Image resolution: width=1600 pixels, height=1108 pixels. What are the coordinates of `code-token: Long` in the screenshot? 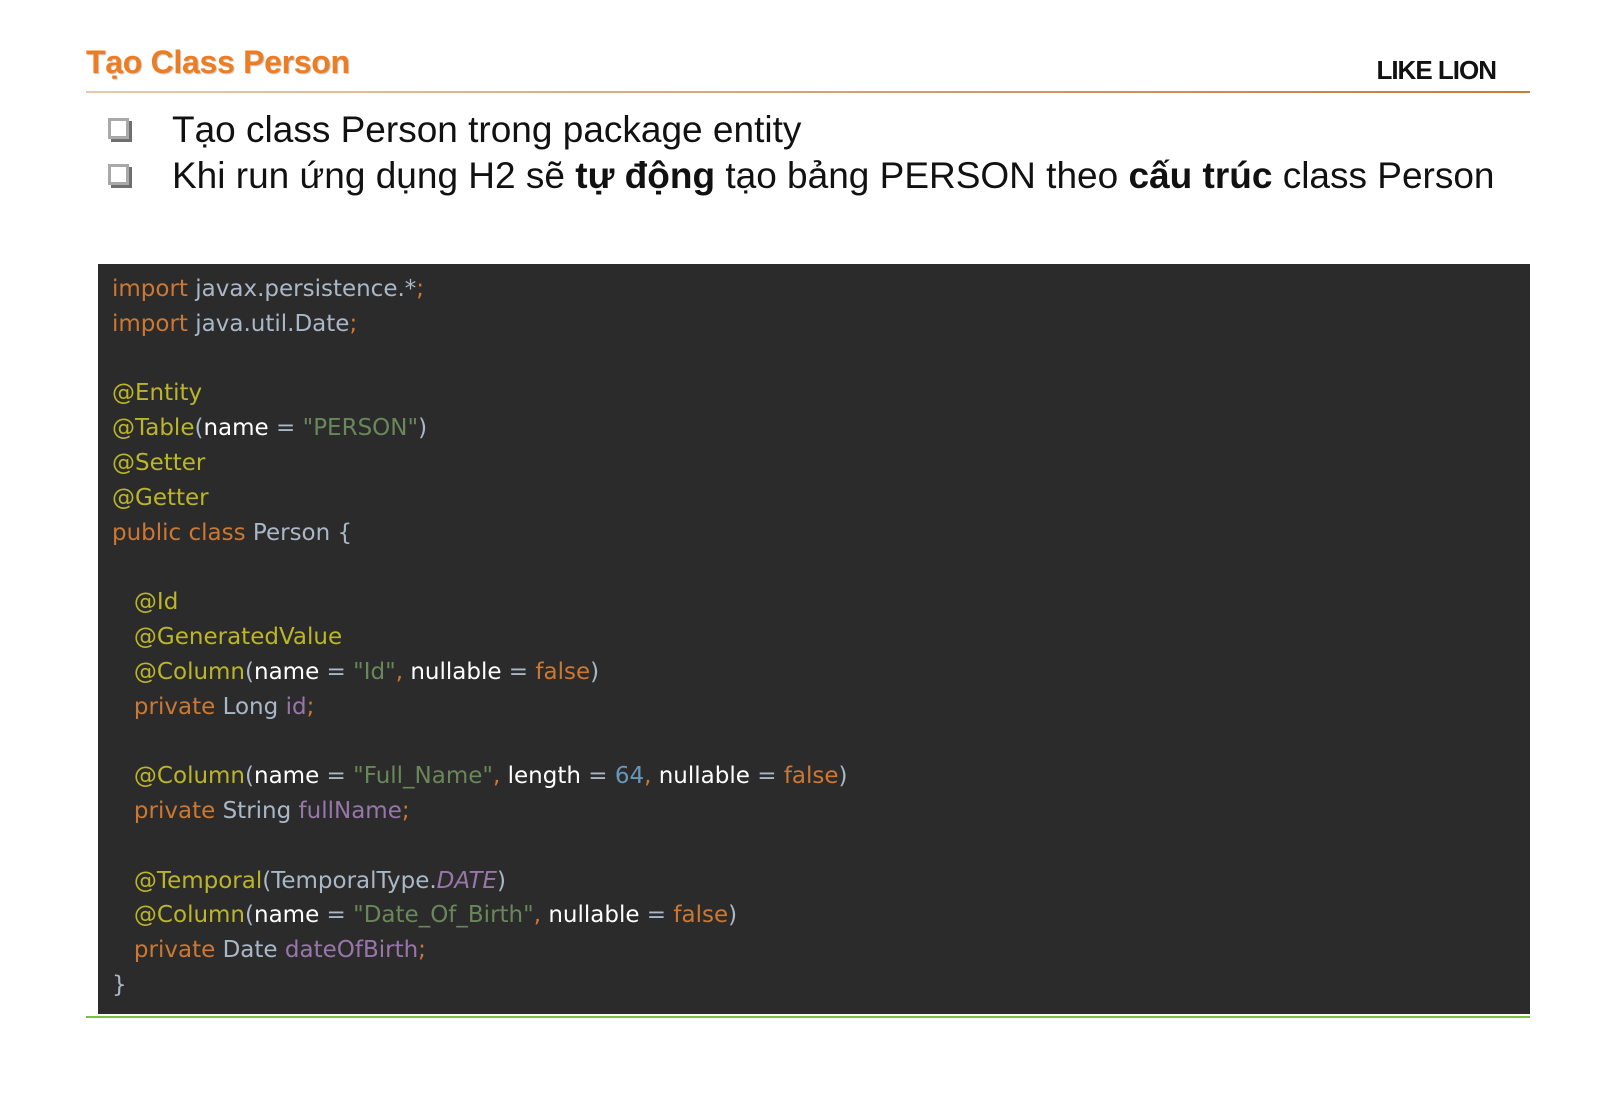 It's located at (254, 706).